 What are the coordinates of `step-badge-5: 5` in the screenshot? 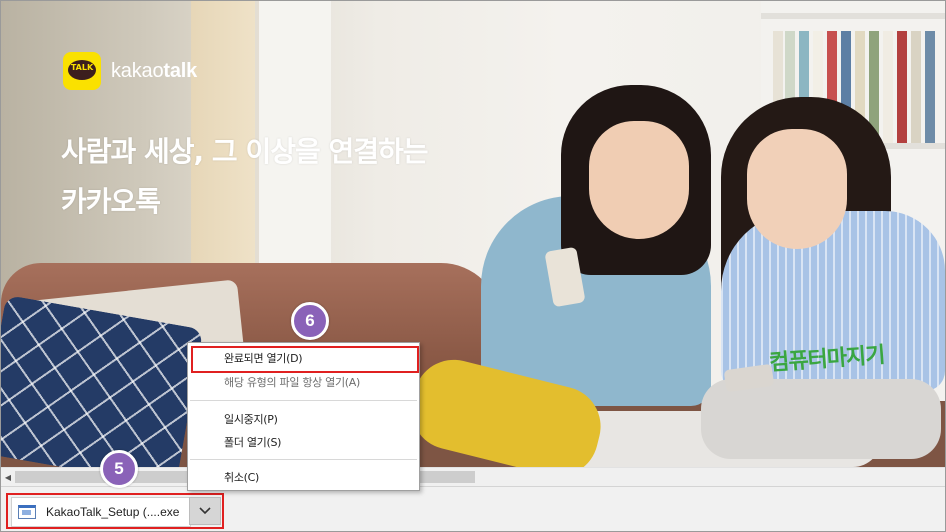 It's located at (119, 469).